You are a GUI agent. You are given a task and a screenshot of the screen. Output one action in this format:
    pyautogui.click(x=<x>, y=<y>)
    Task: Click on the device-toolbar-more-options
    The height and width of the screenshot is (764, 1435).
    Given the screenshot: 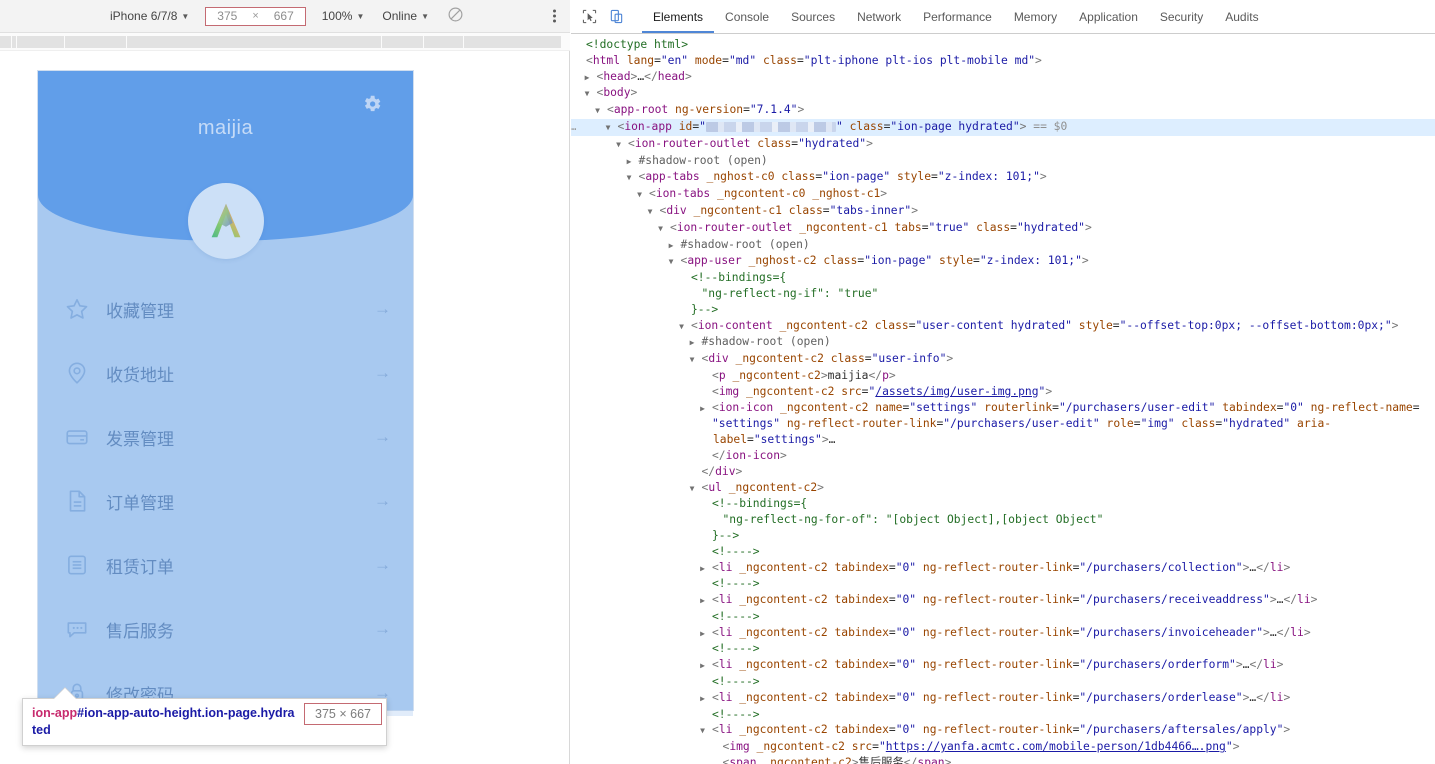 What is the action you would take?
    pyautogui.click(x=554, y=16)
    